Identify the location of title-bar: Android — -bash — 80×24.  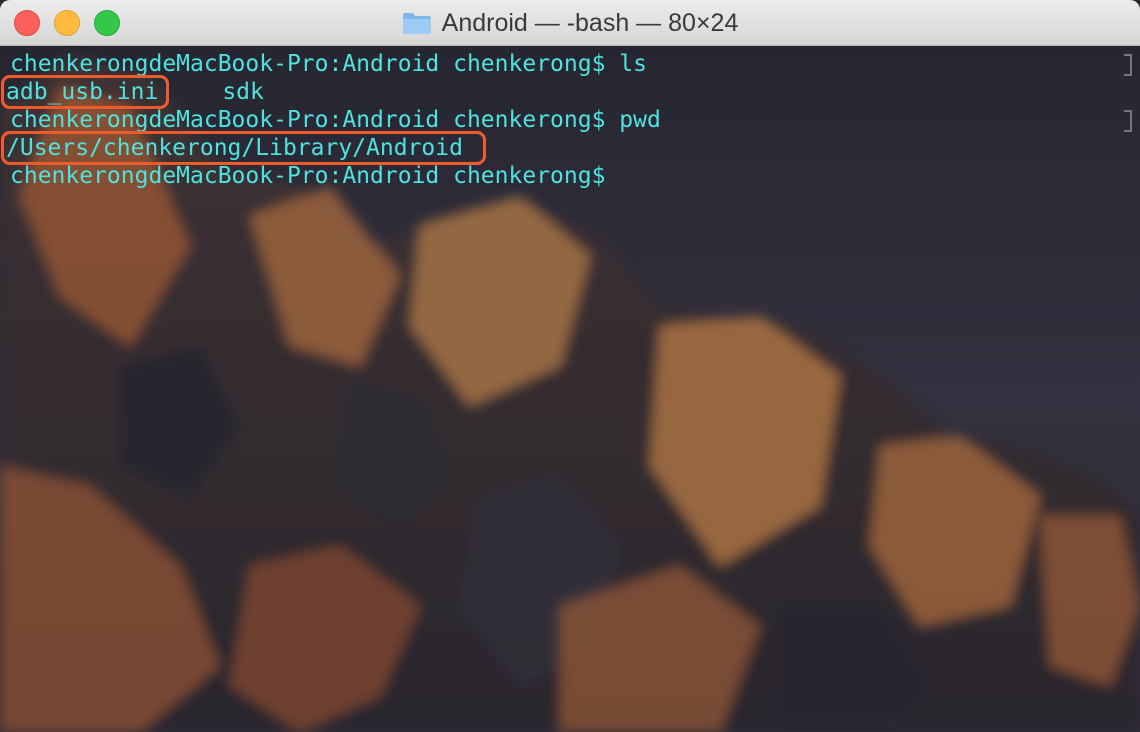
(570, 23).